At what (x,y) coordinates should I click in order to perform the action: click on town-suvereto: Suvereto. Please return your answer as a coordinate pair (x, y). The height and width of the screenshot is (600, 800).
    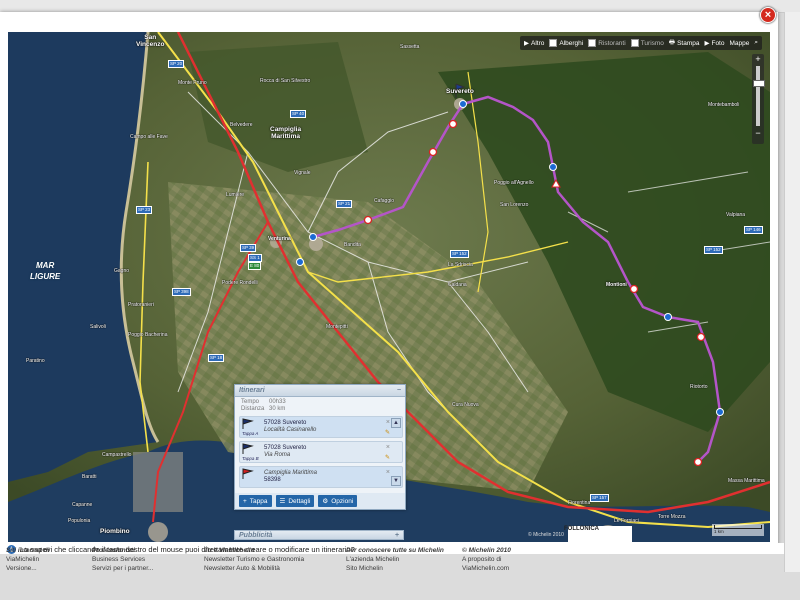
    Looking at the image, I should click on (460, 91).